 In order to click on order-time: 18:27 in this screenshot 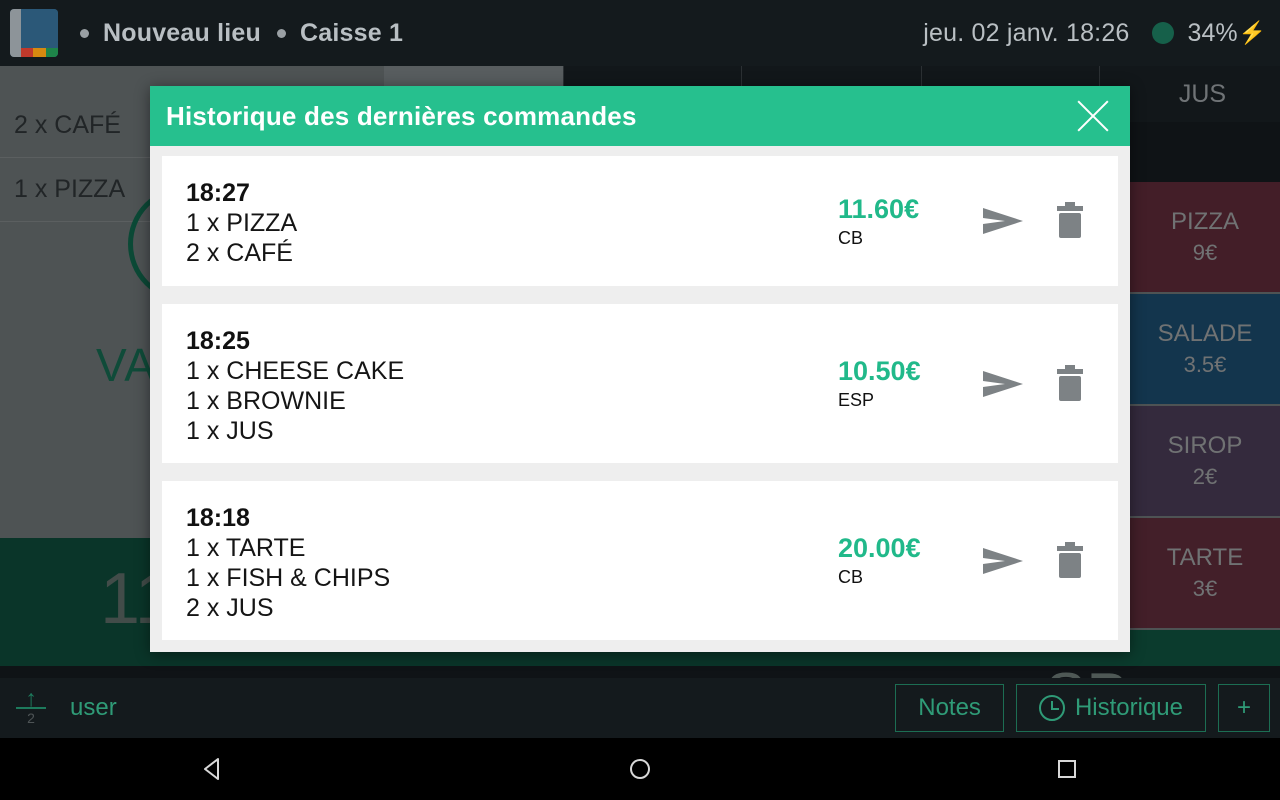, I will do `click(218, 193)`.